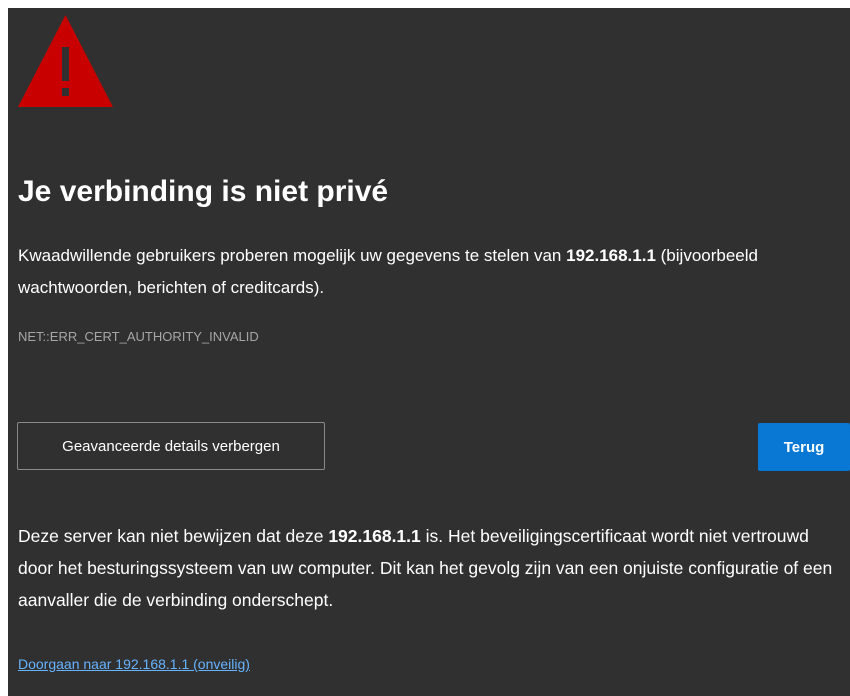 The height and width of the screenshot is (696, 850). Describe the element at coordinates (804, 447) in the screenshot. I see `back-button: Terug` at that location.